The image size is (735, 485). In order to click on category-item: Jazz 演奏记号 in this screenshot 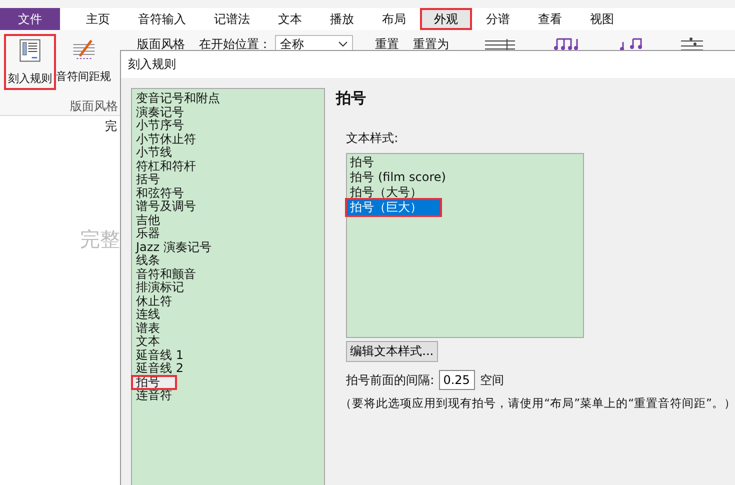, I will do `click(228, 247)`.